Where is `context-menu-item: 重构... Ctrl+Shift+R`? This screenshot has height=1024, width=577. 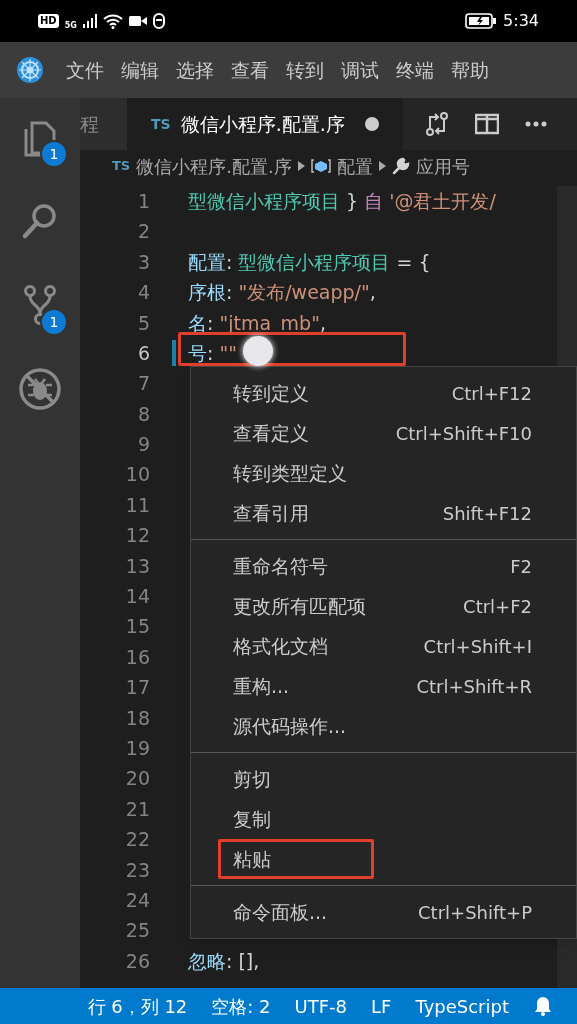
context-menu-item: 重构... Ctrl+Shift+R is located at coordinates (383, 686).